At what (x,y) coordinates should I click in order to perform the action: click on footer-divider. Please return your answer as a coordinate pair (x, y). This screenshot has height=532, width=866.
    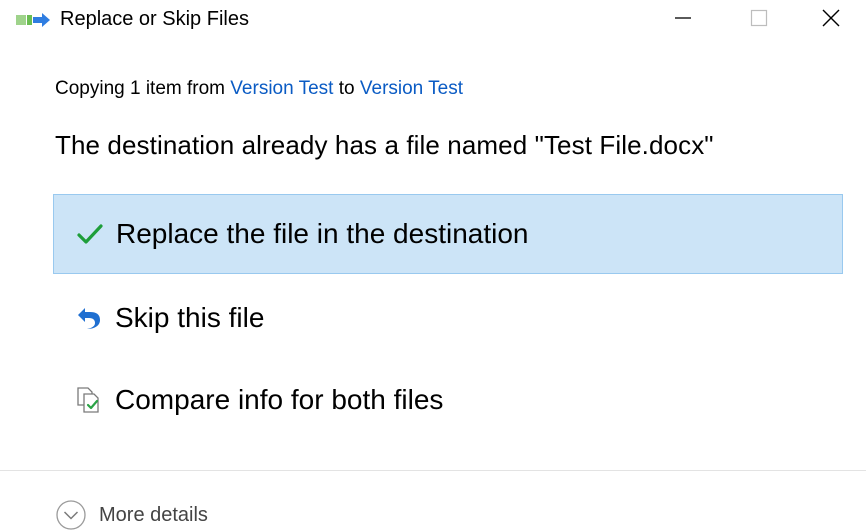
    Looking at the image, I should click on (433, 470).